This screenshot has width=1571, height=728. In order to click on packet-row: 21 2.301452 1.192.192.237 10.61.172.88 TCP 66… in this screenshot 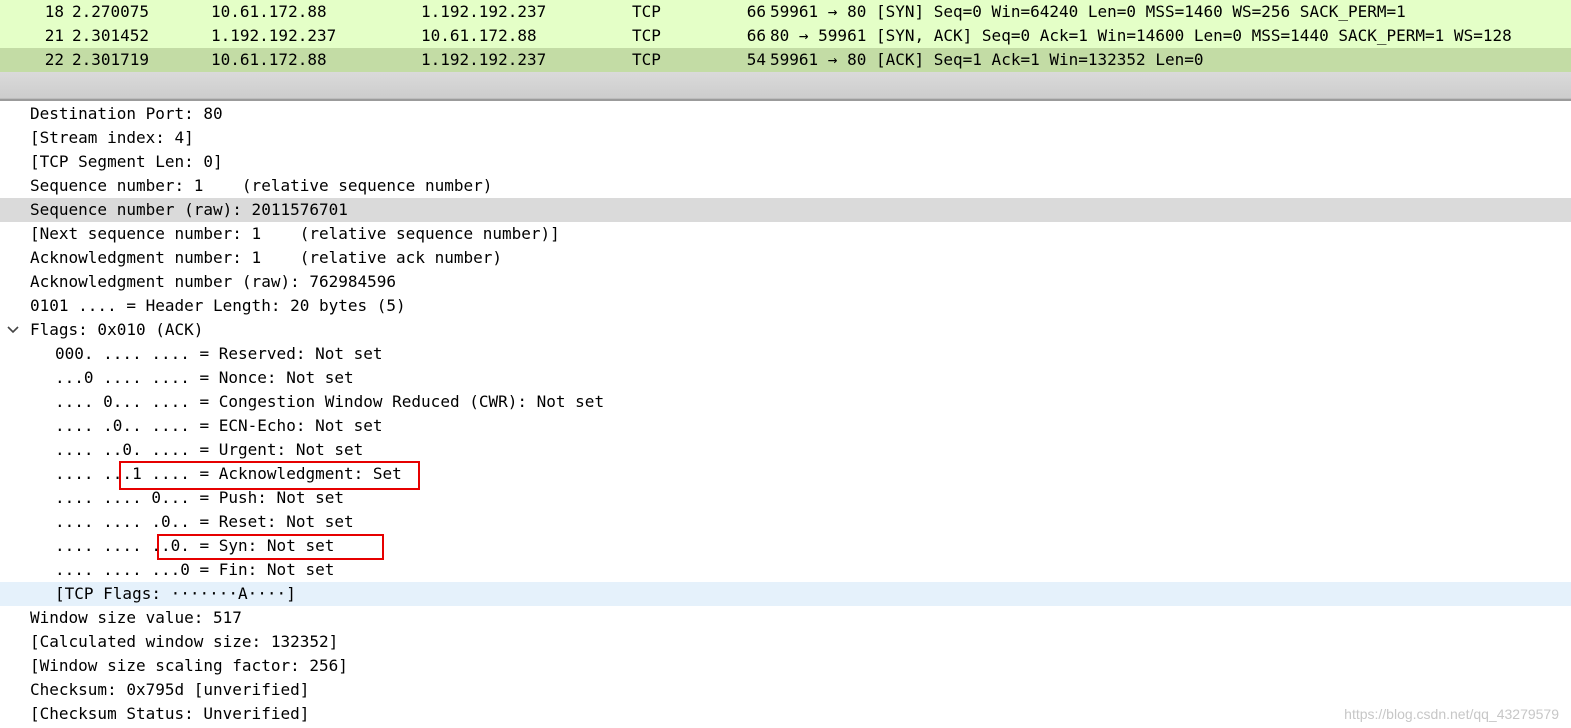, I will do `click(785, 36)`.